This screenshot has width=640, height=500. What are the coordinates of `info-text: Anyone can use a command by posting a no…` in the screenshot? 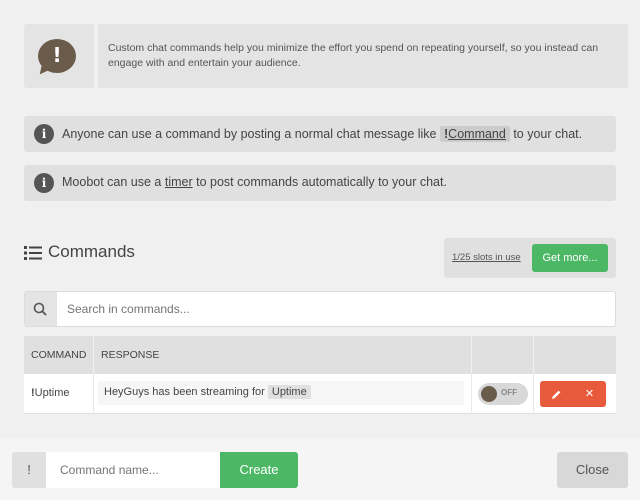 It's located at (322, 134).